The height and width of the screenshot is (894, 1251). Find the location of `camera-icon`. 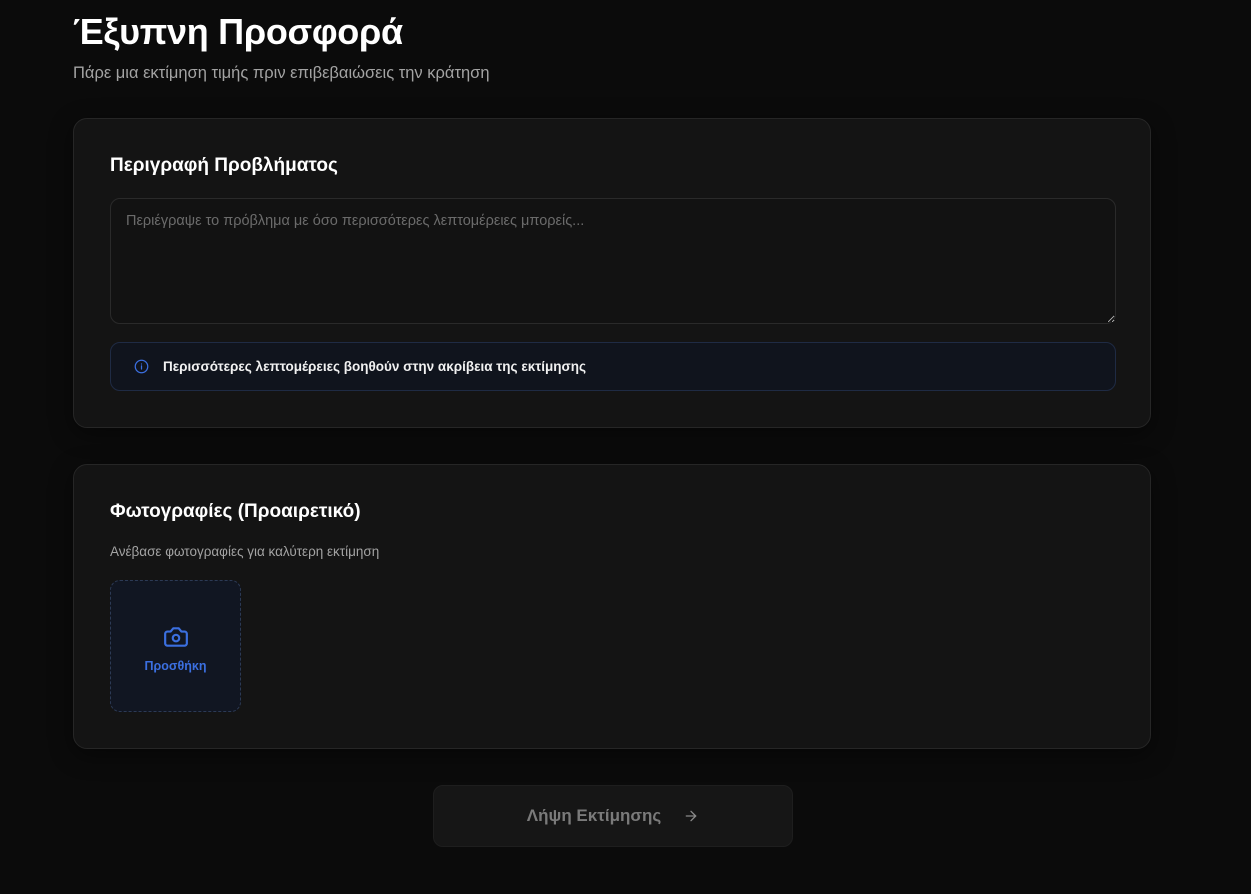

camera-icon is located at coordinates (176, 637).